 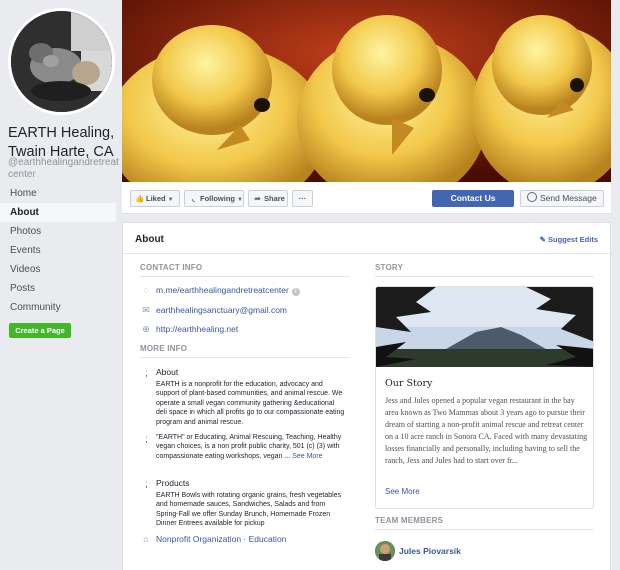 What do you see at coordinates (58, 288) in the screenshot?
I see `nav-posts: Posts` at bounding box center [58, 288].